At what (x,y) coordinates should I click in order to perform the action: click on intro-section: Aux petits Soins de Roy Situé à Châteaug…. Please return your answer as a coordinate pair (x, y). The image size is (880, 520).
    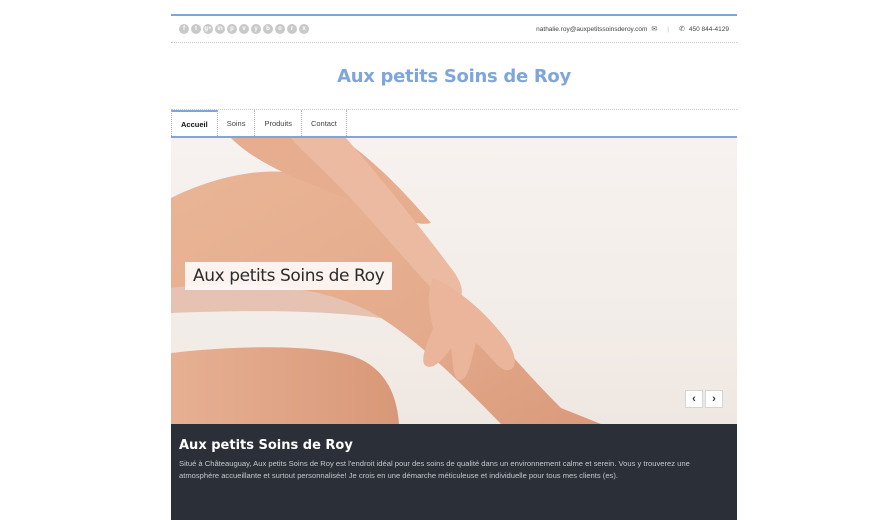
    Looking at the image, I should click on (454, 472).